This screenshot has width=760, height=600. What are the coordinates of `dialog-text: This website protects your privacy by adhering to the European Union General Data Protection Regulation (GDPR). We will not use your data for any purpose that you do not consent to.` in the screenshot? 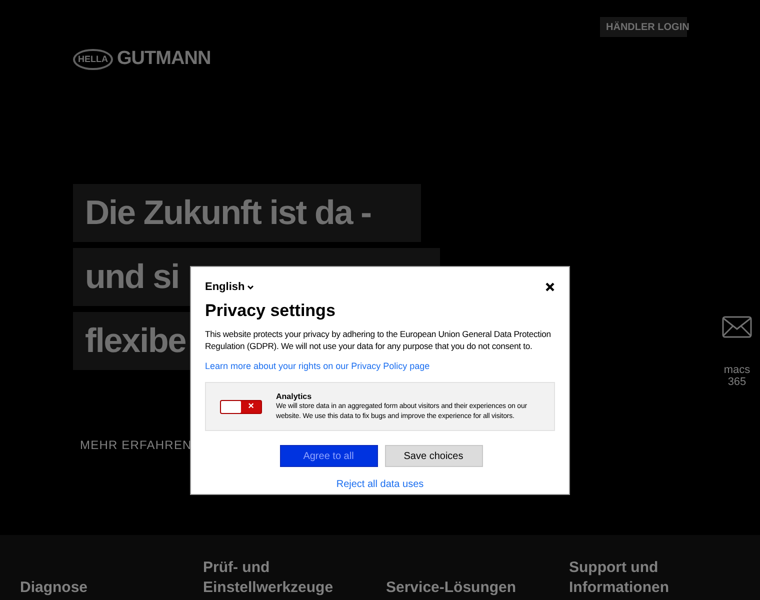 It's located at (378, 340).